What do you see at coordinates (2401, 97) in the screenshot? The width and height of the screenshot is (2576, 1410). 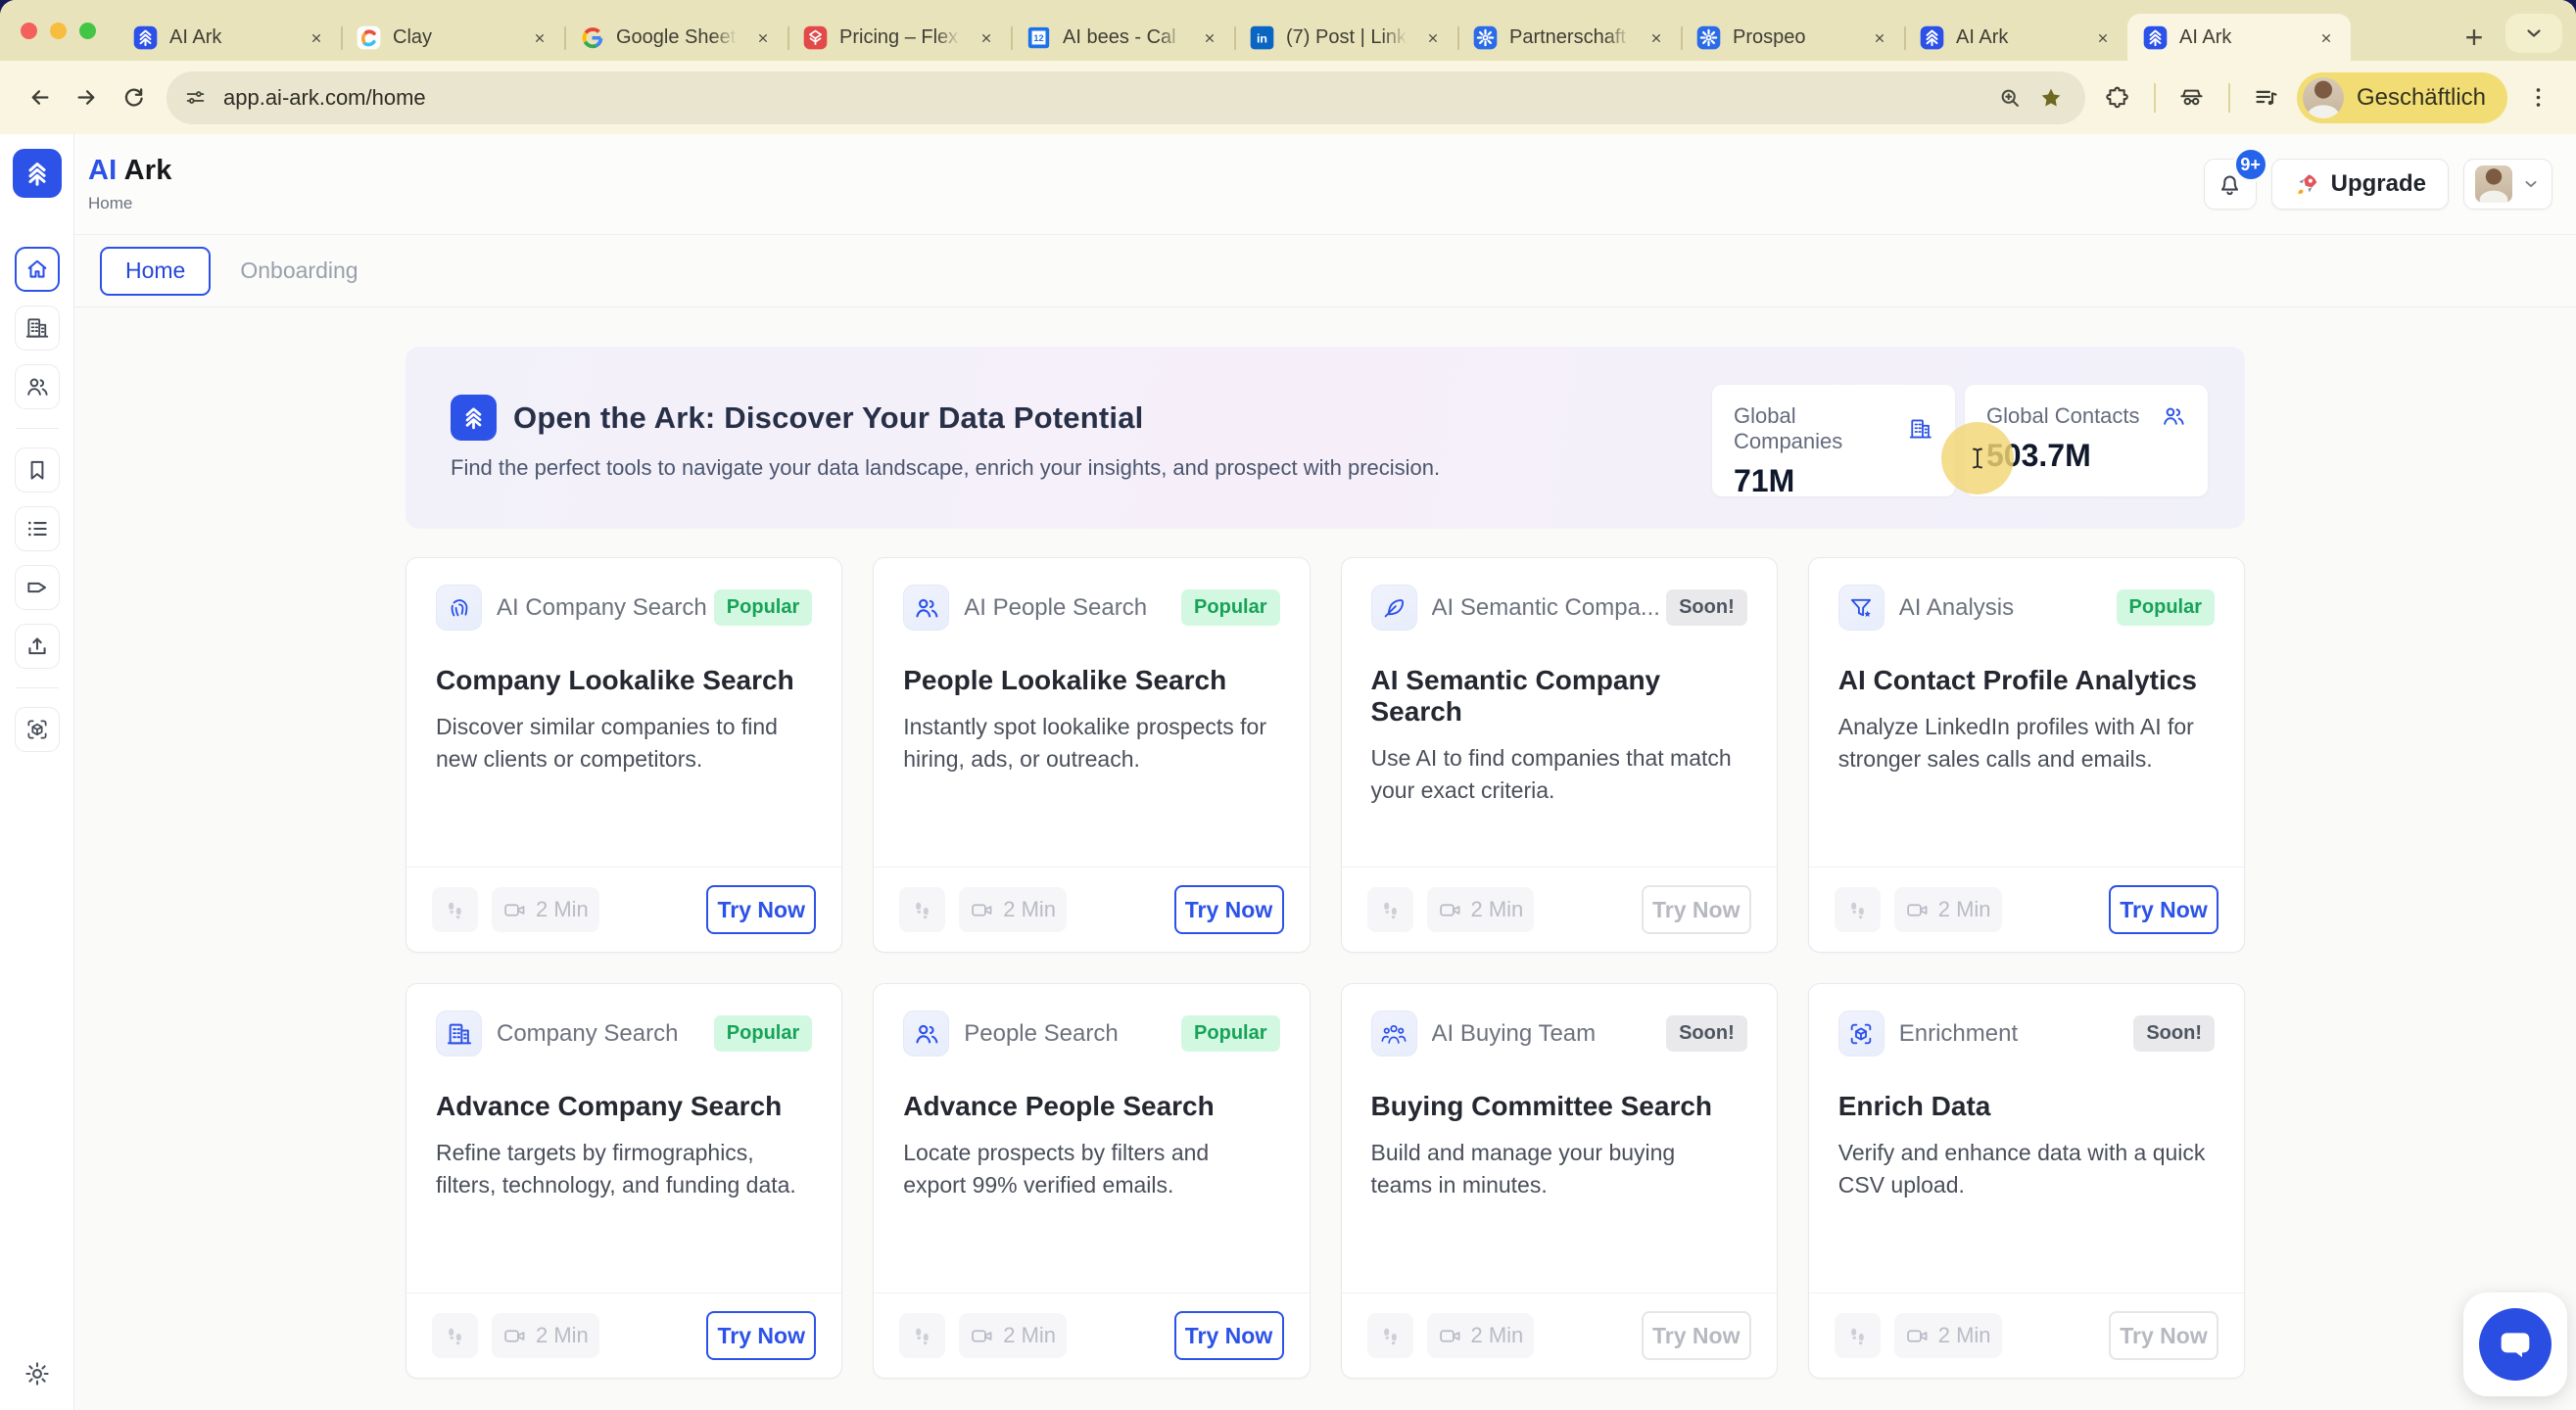 I see `browser-profile-chip: Geschäftlich` at bounding box center [2401, 97].